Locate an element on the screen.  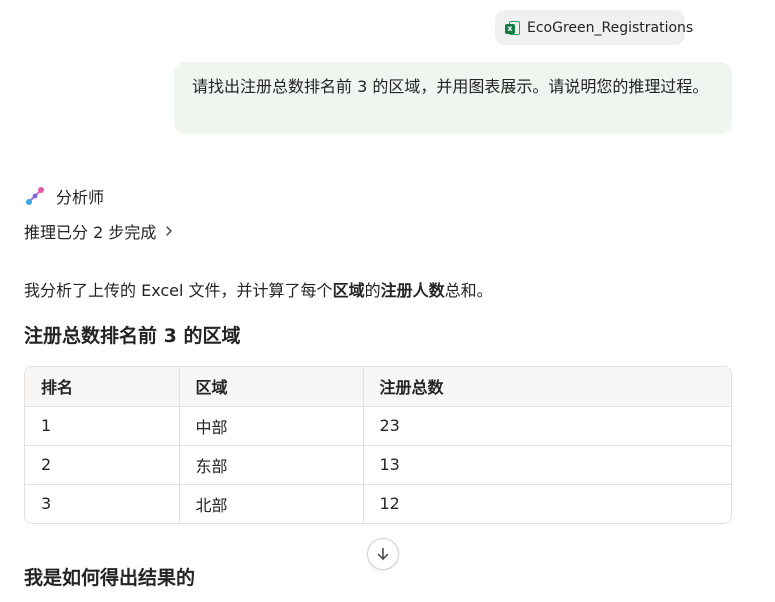
intro-bold-registrations: 注册人数 is located at coordinates (412, 290).